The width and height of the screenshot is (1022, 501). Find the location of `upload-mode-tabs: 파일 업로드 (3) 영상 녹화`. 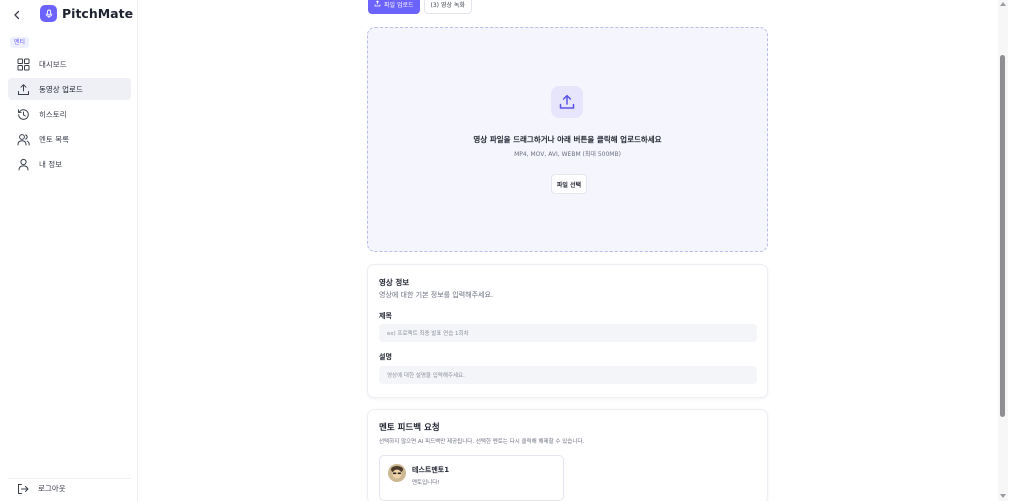

upload-mode-tabs: 파일 업로드 (3) 영상 녹화 is located at coordinates (420, 7).